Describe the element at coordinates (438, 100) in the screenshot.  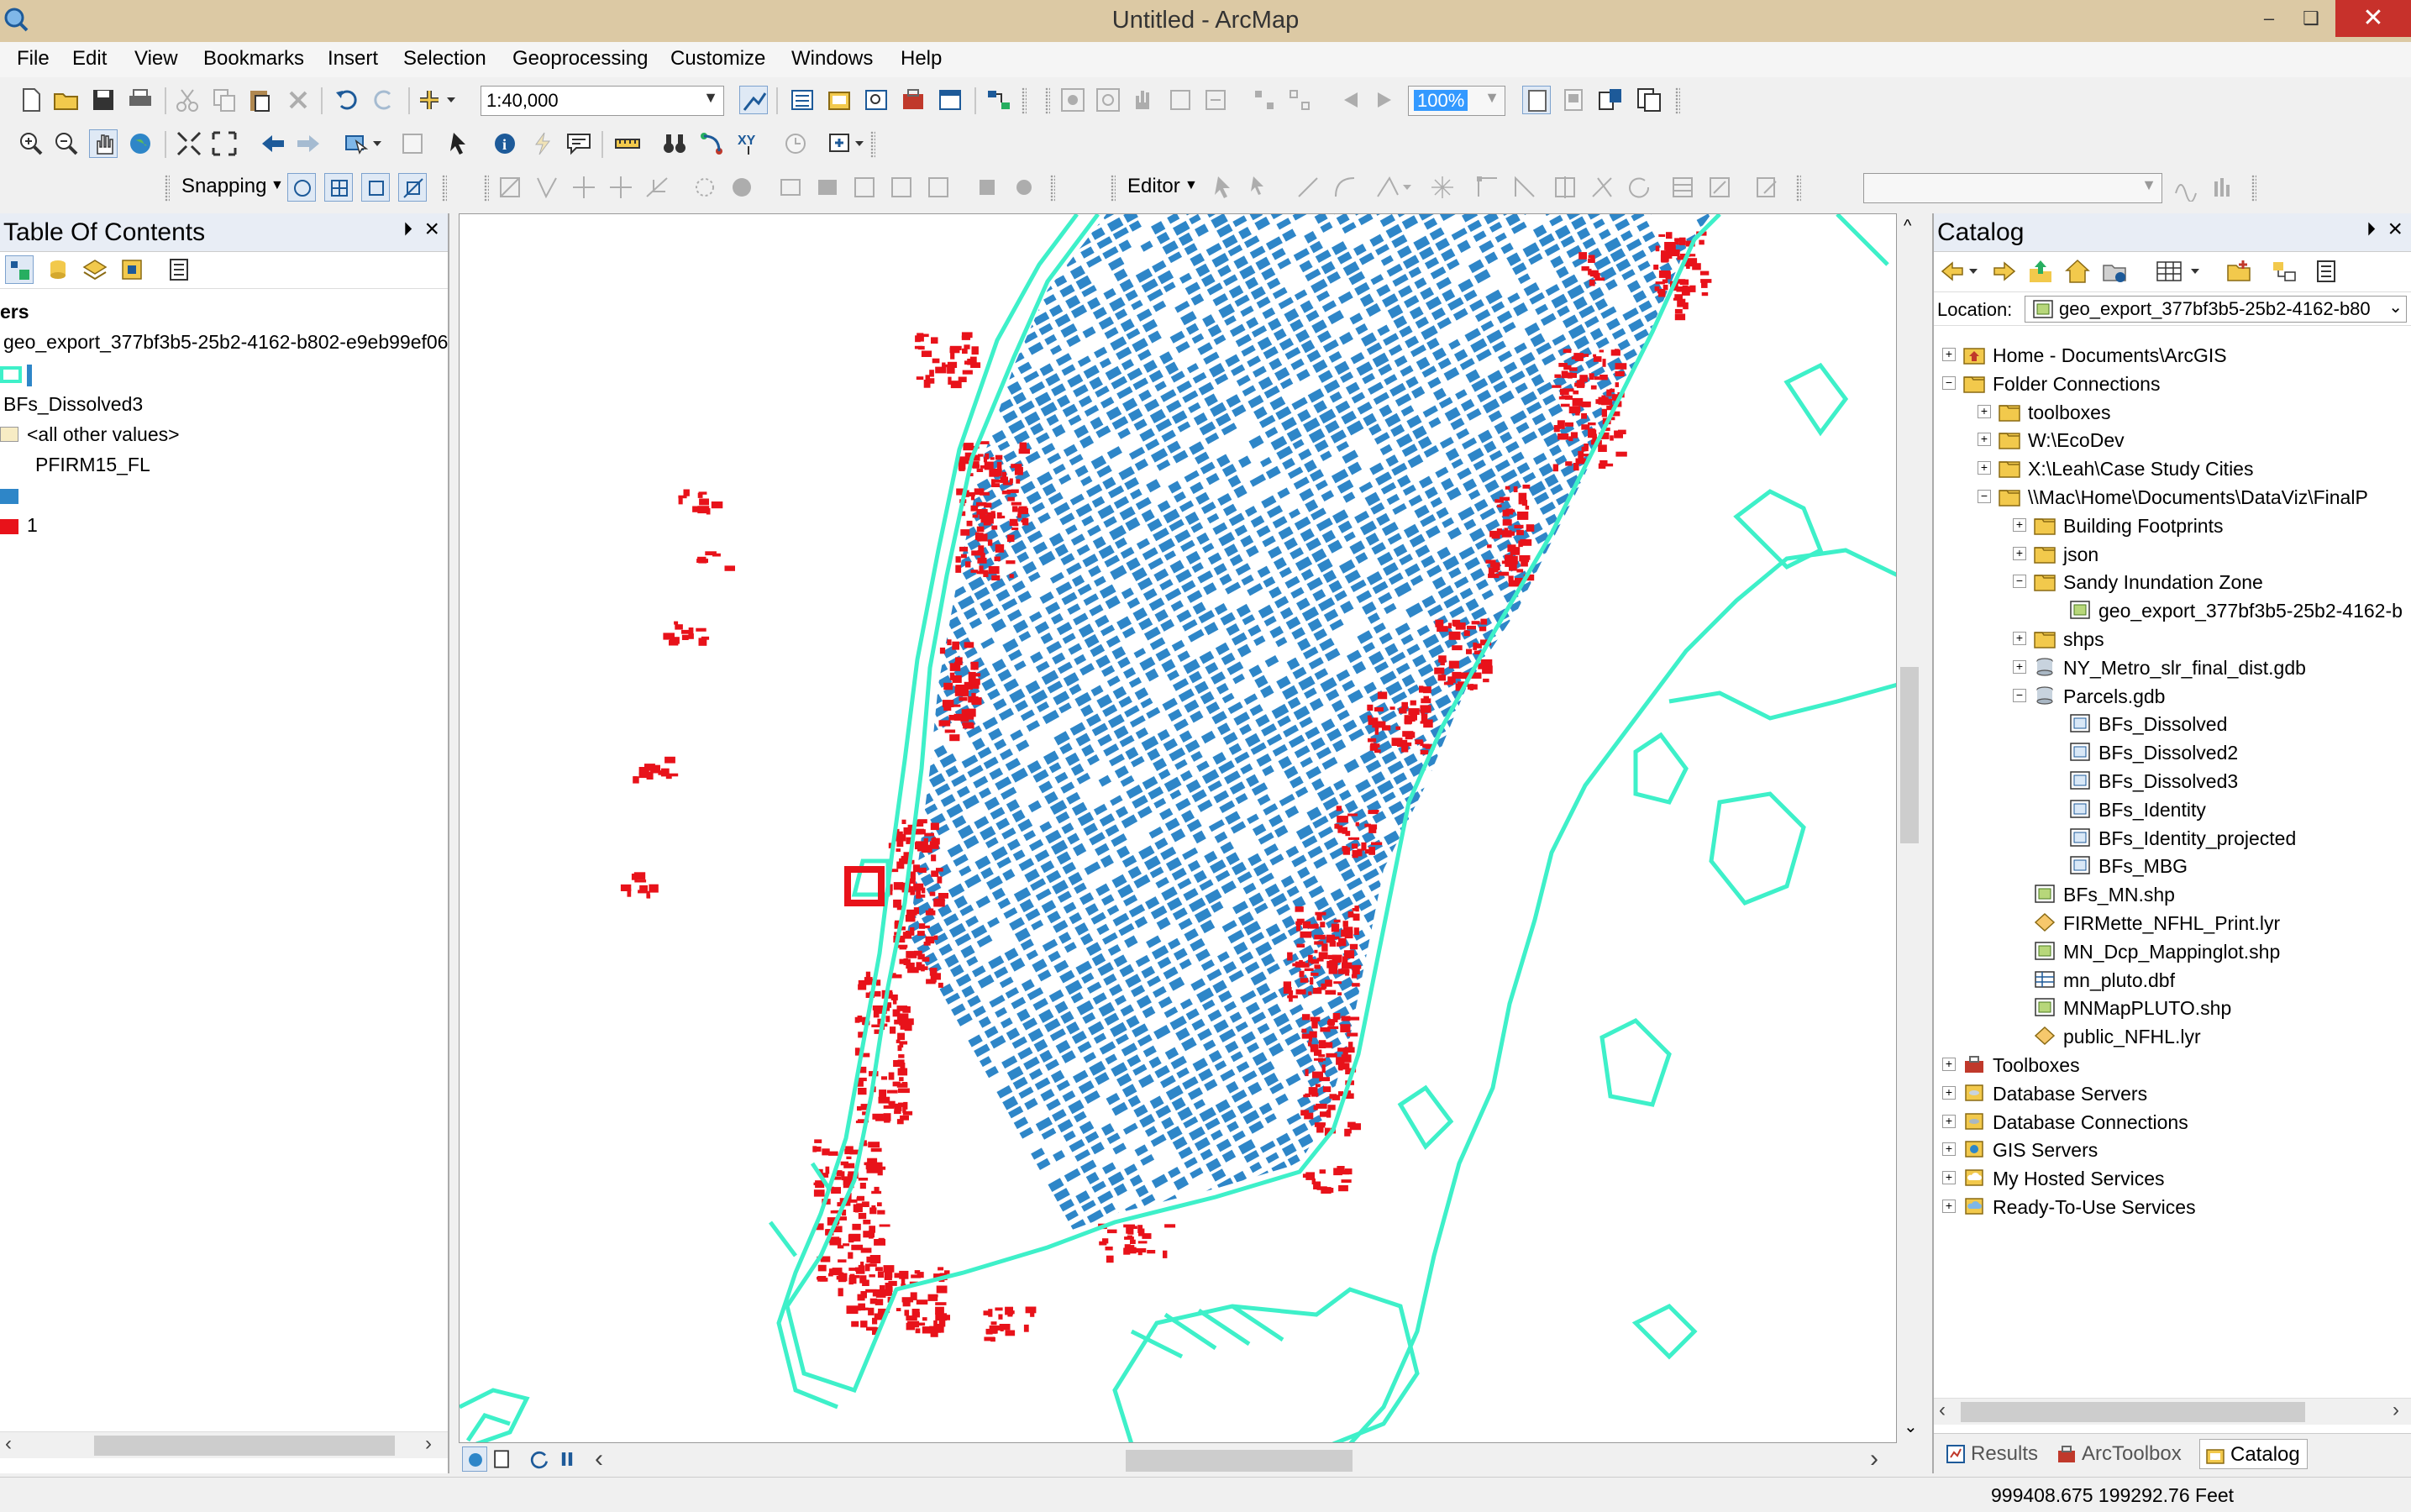
I see `add-data-icon` at that location.